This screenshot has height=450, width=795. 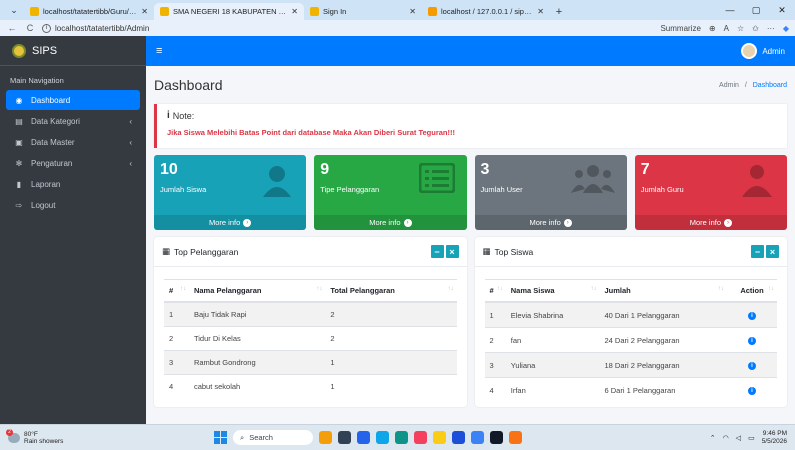 I want to click on reload-icon: C, so click(x=30, y=28).